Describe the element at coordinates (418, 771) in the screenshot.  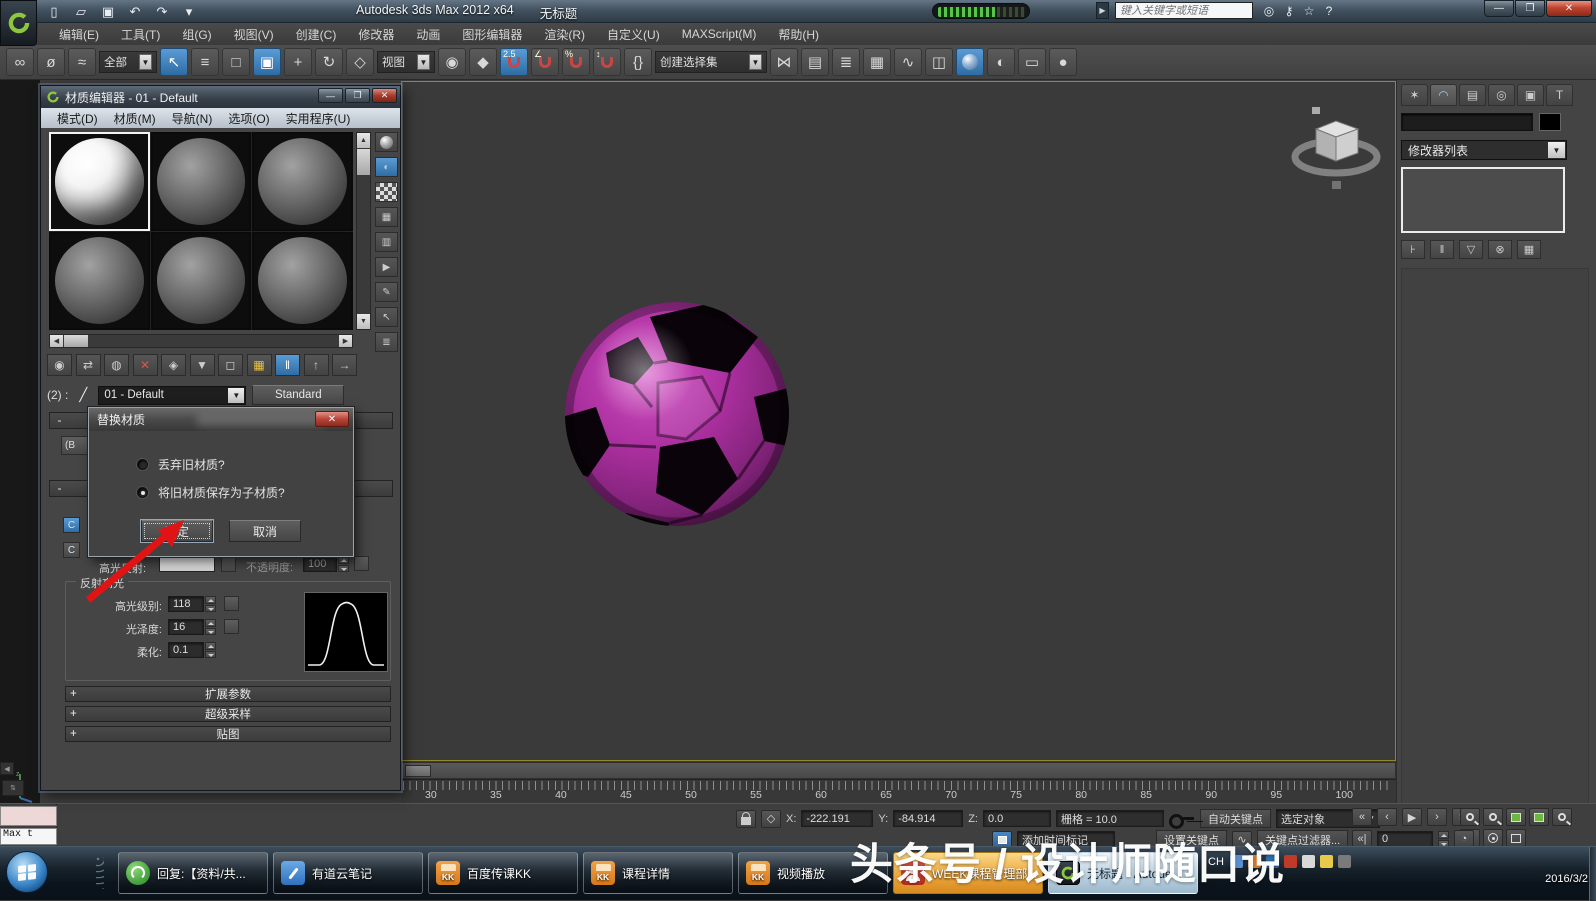
I see `time-slider-handle` at that location.